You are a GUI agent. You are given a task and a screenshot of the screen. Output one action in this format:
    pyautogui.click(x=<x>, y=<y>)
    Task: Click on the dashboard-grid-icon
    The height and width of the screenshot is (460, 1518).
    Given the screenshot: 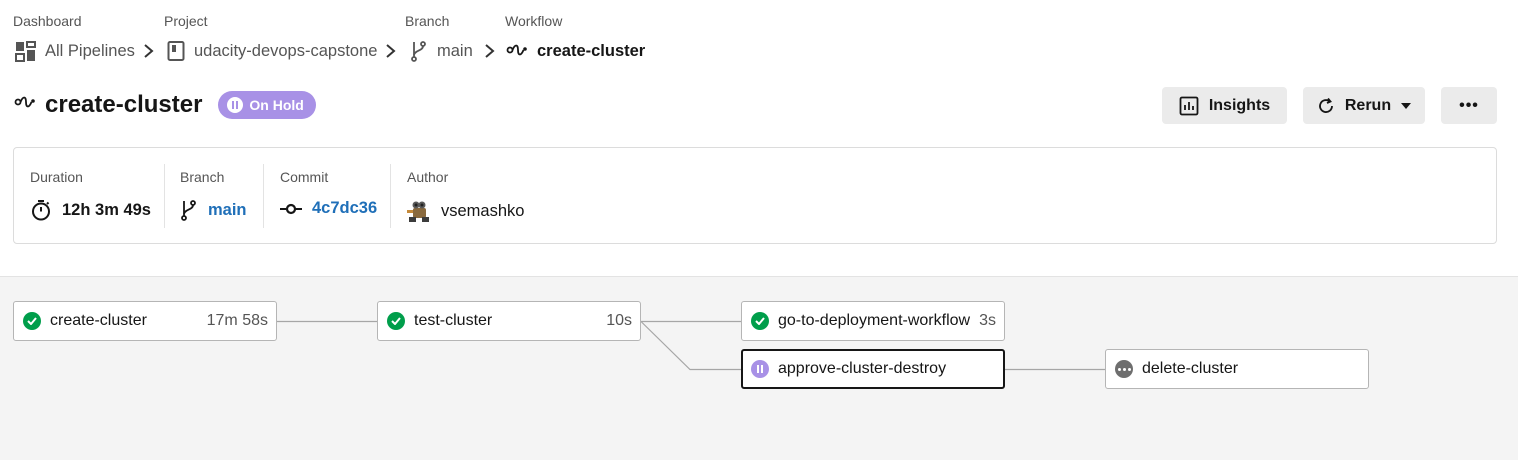 What is the action you would take?
    pyautogui.click(x=25, y=51)
    